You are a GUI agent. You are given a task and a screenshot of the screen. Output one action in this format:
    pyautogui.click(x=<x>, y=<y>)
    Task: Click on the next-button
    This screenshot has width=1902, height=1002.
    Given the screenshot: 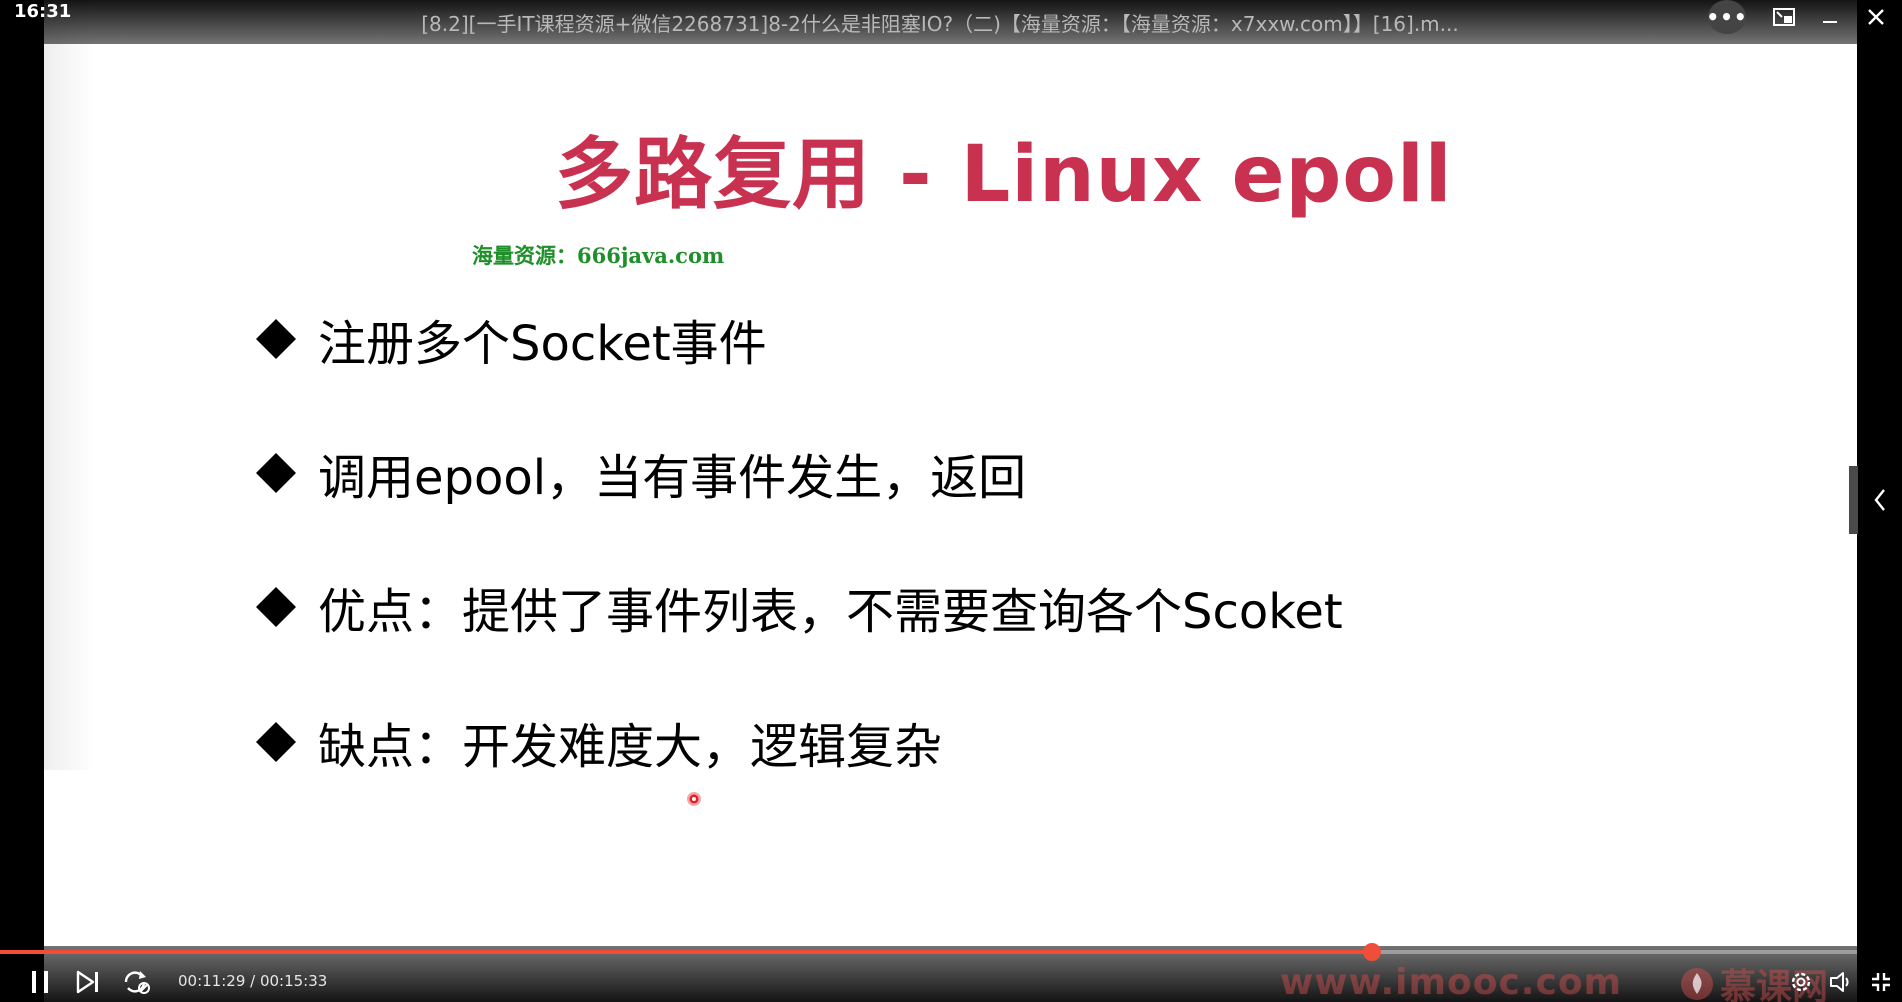 What is the action you would take?
    pyautogui.click(x=88, y=982)
    